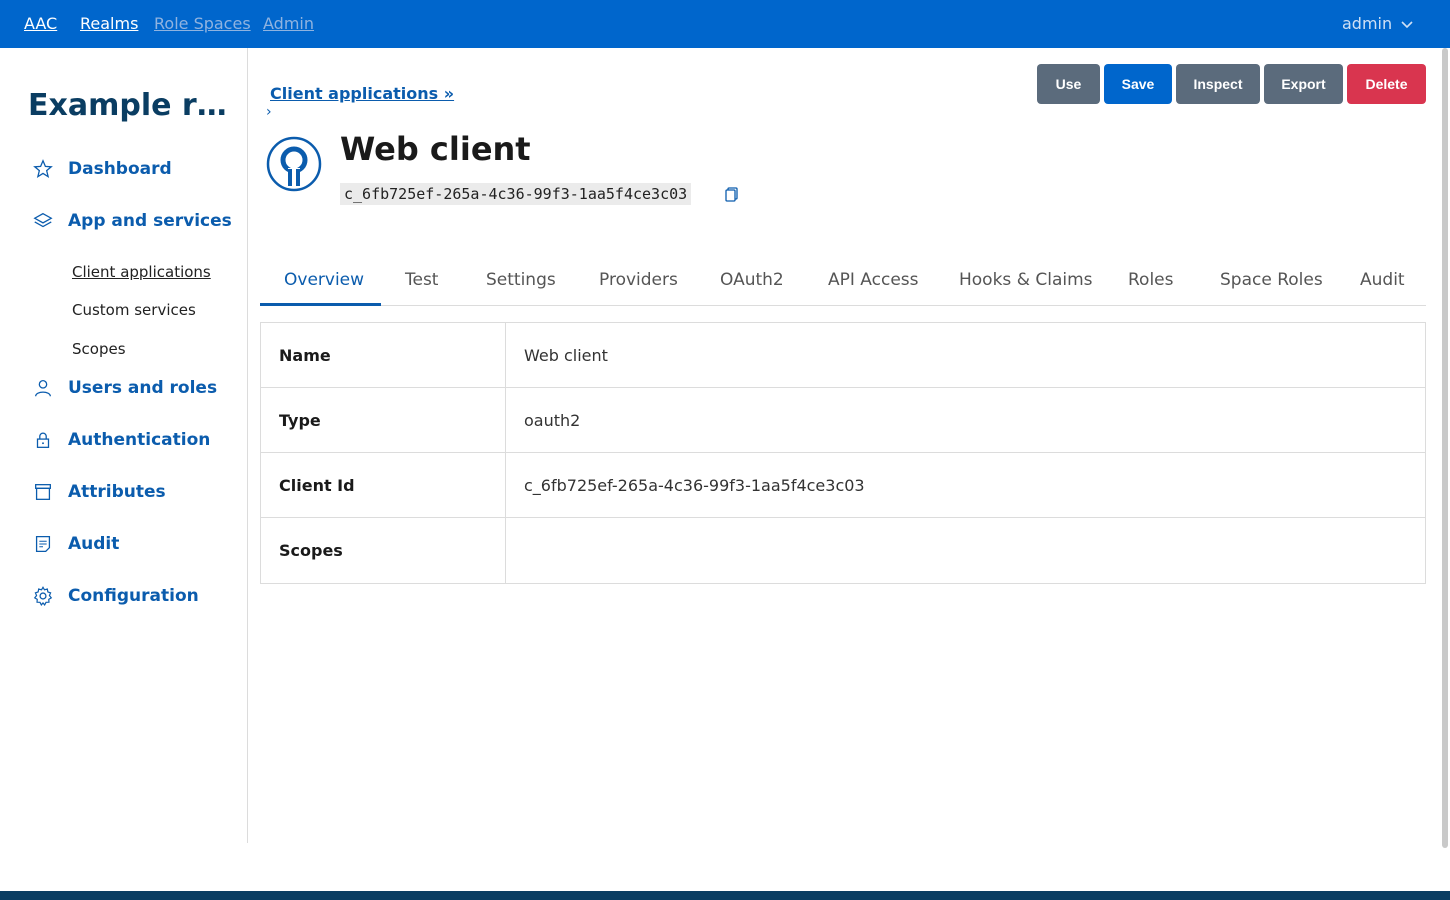  I want to click on row-key: Name, so click(383, 355).